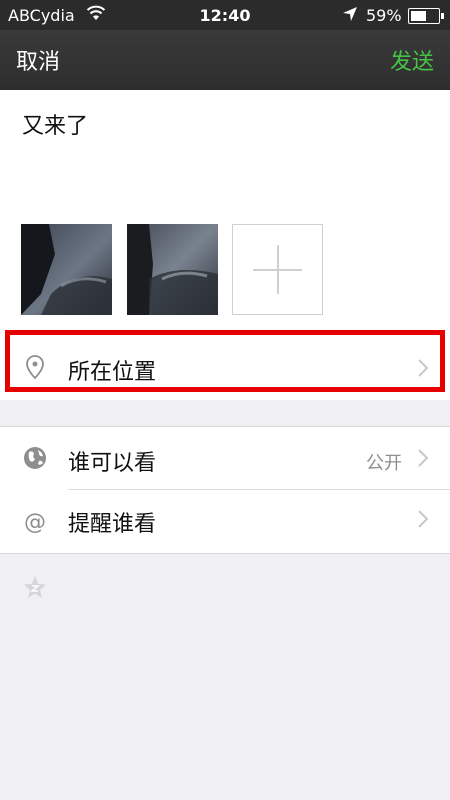  What do you see at coordinates (225, 60) in the screenshot?
I see `nav-bar: 取消 发送` at bounding box center [225, 60].